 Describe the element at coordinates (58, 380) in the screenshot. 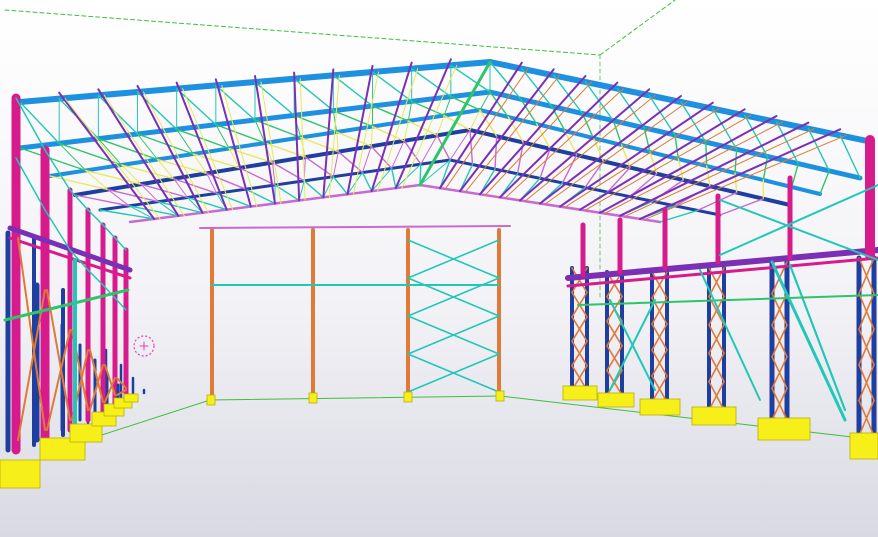

I see `left-bracing` at that location.